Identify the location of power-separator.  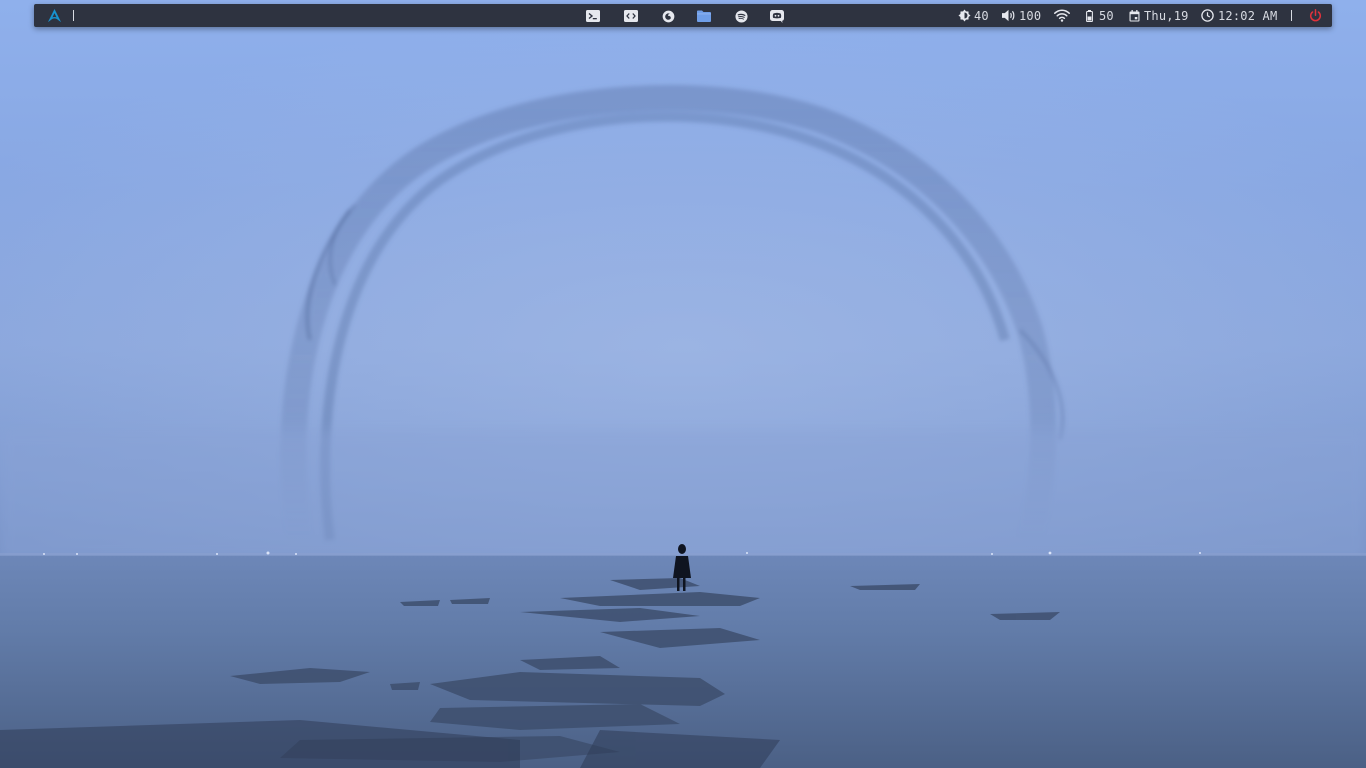
(1291, 15).